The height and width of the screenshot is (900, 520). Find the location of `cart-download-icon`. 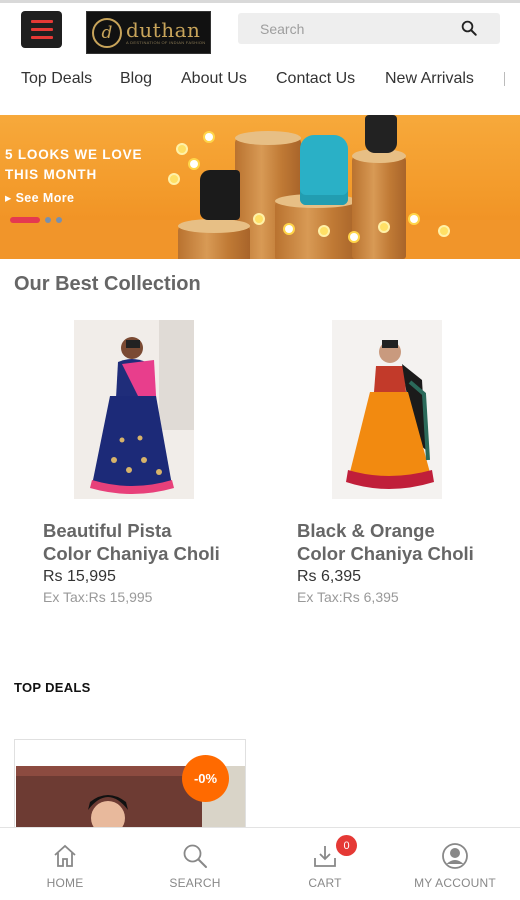

cart-download-icon is located at coordinates (325, 856).